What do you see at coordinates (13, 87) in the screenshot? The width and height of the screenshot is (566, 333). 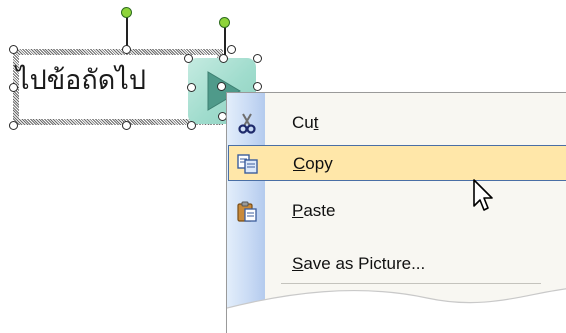 I see `resize-handle-w` at bounding box center [13, 87].